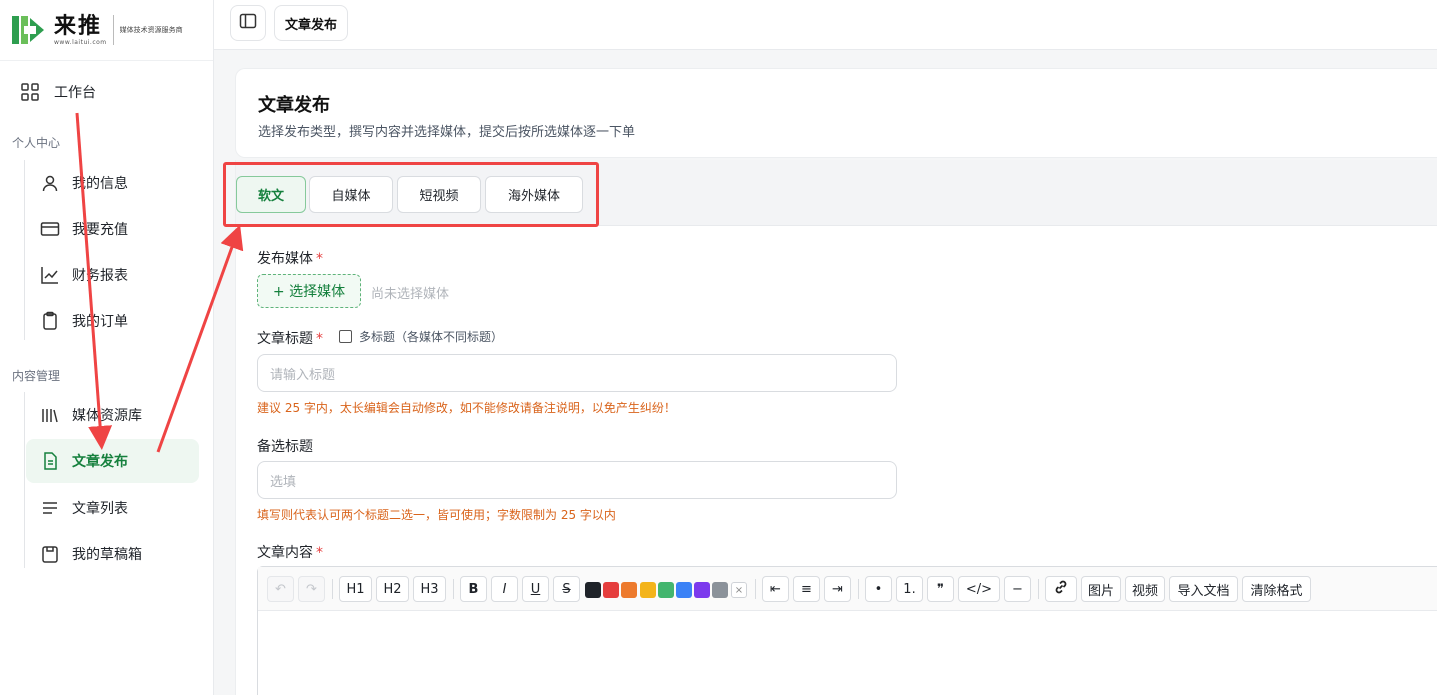 The image size is (1437, 695). I want to click on quote-button: ❞, so click(940, 589).